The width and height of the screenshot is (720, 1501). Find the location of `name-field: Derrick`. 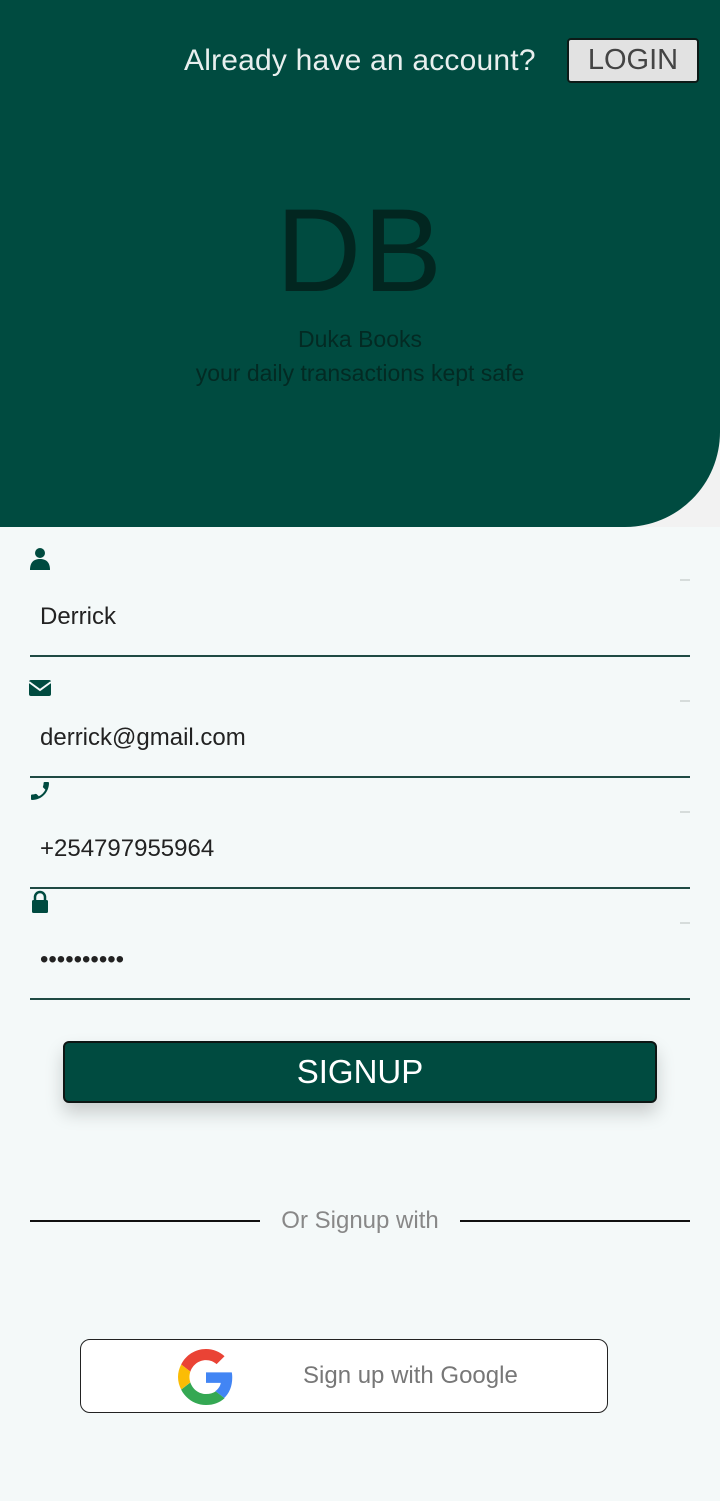

name-field: Derrick is located at coordinates (360, 618).